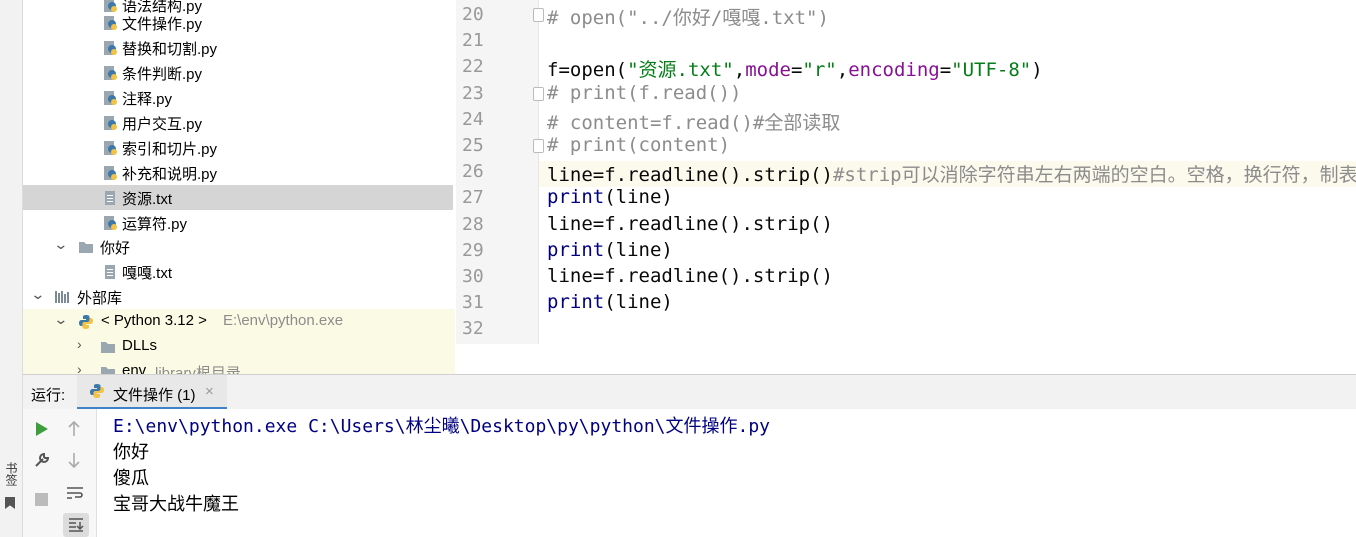 Image resolution: width=1356 pixels, height=537 pixels. I want to click on tree-item-hint: library根目录, so click(198, 369).